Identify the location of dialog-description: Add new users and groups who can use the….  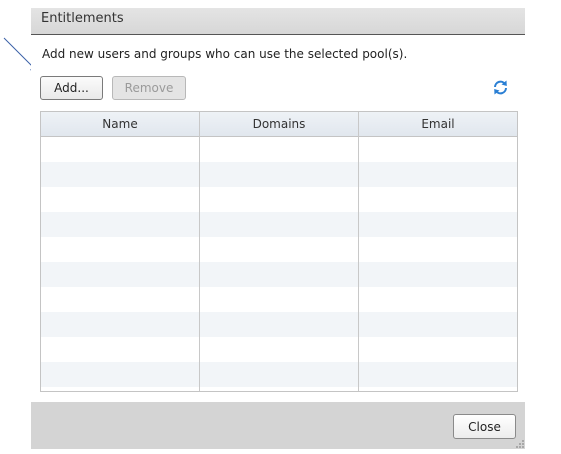
(225, 54).